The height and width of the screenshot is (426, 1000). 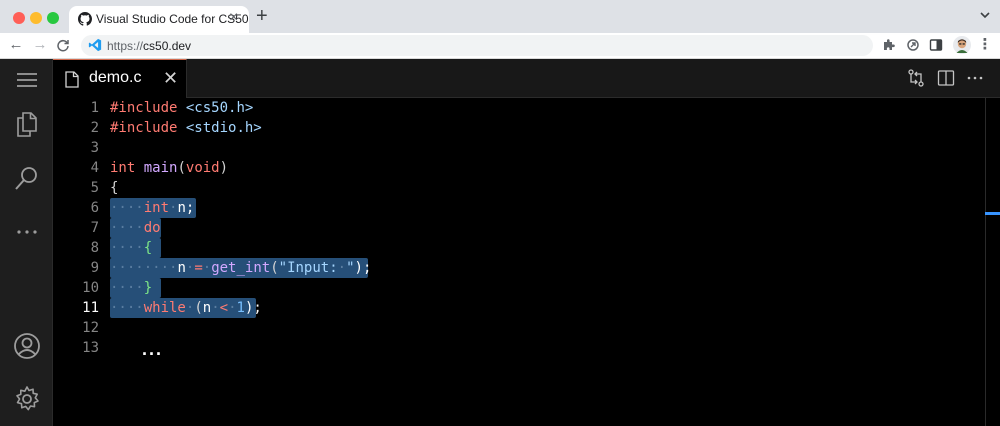 I want to click on code-line-11: ····while·(n·<·1);, so click(x=186, y=308).